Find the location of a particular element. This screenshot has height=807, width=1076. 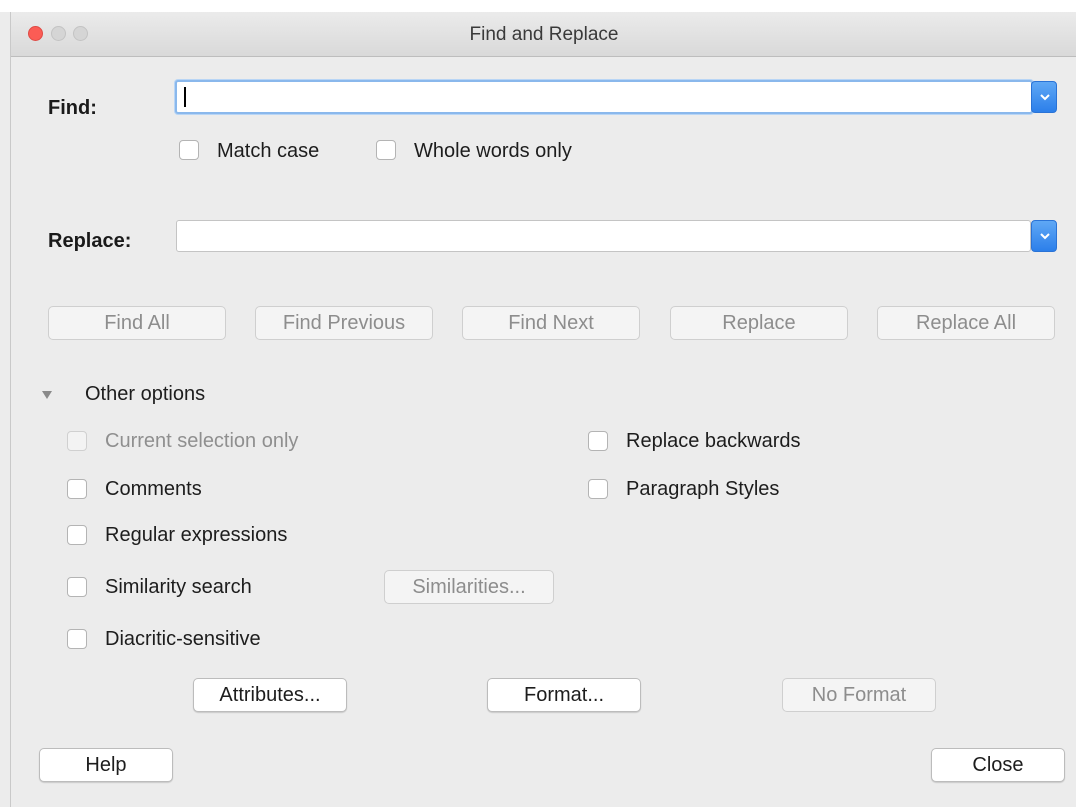

whole-words-checkbox is located at coordinates (386, 150).